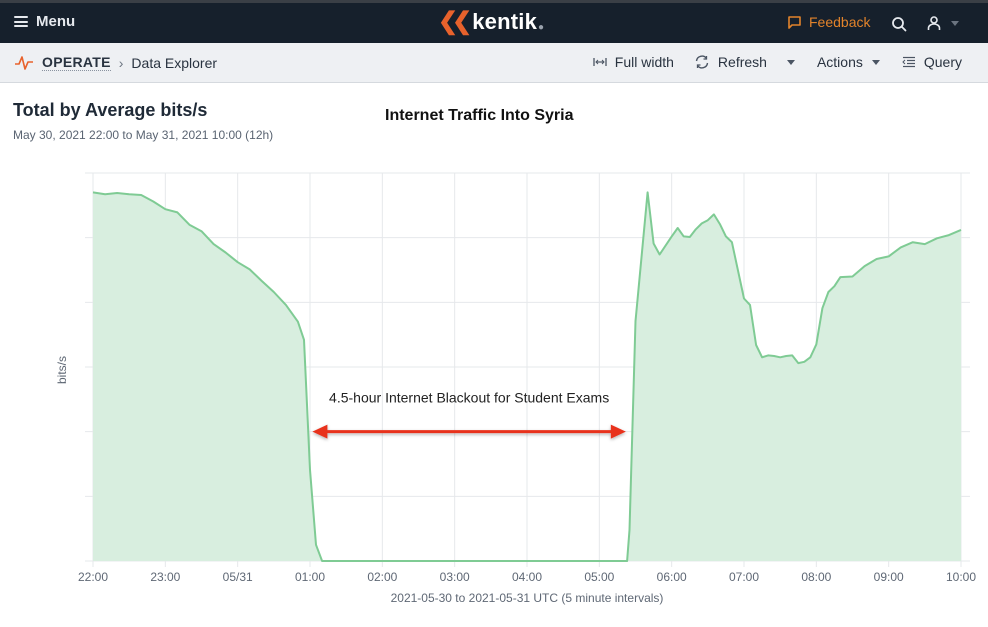 This screenshot has height=627, width=988. I want to click on x-tick-label: 08:00, so click(816, 577).